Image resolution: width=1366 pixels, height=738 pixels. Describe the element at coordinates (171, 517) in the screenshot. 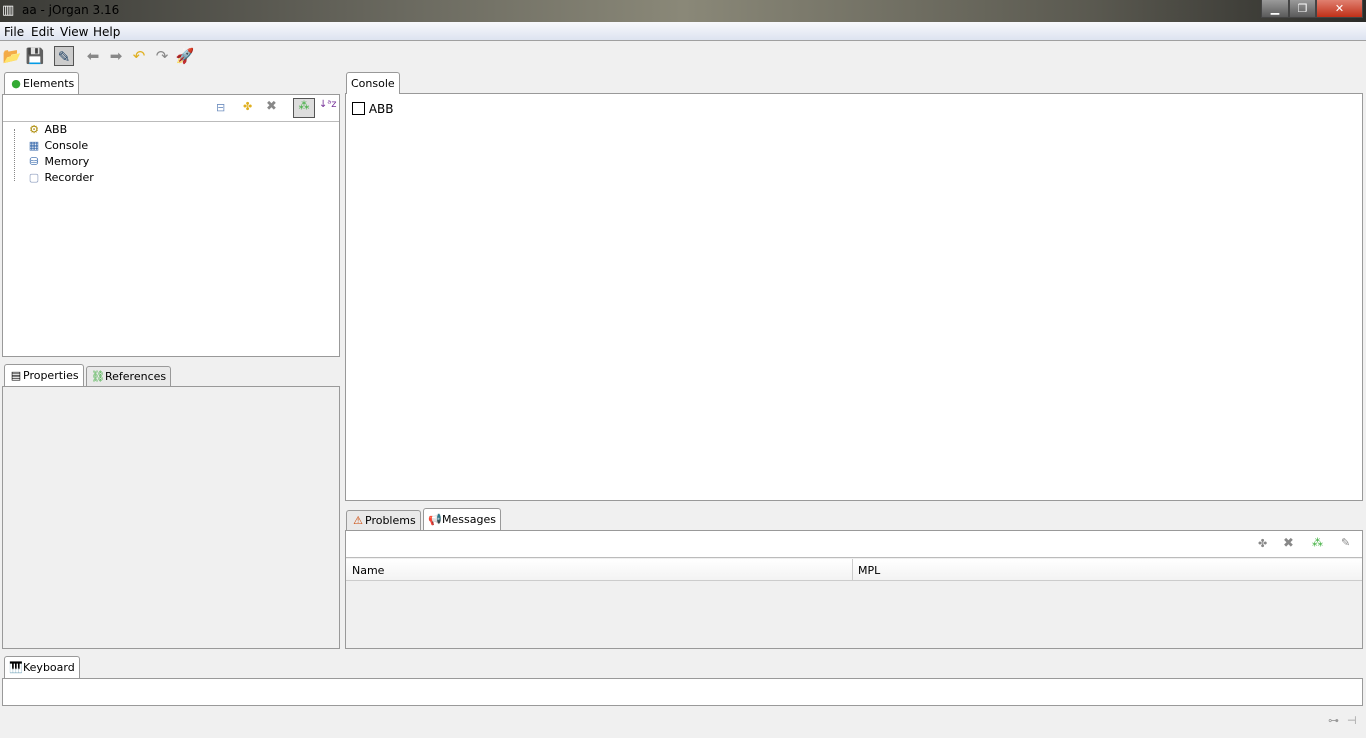

I see `properties-panel` at that location.